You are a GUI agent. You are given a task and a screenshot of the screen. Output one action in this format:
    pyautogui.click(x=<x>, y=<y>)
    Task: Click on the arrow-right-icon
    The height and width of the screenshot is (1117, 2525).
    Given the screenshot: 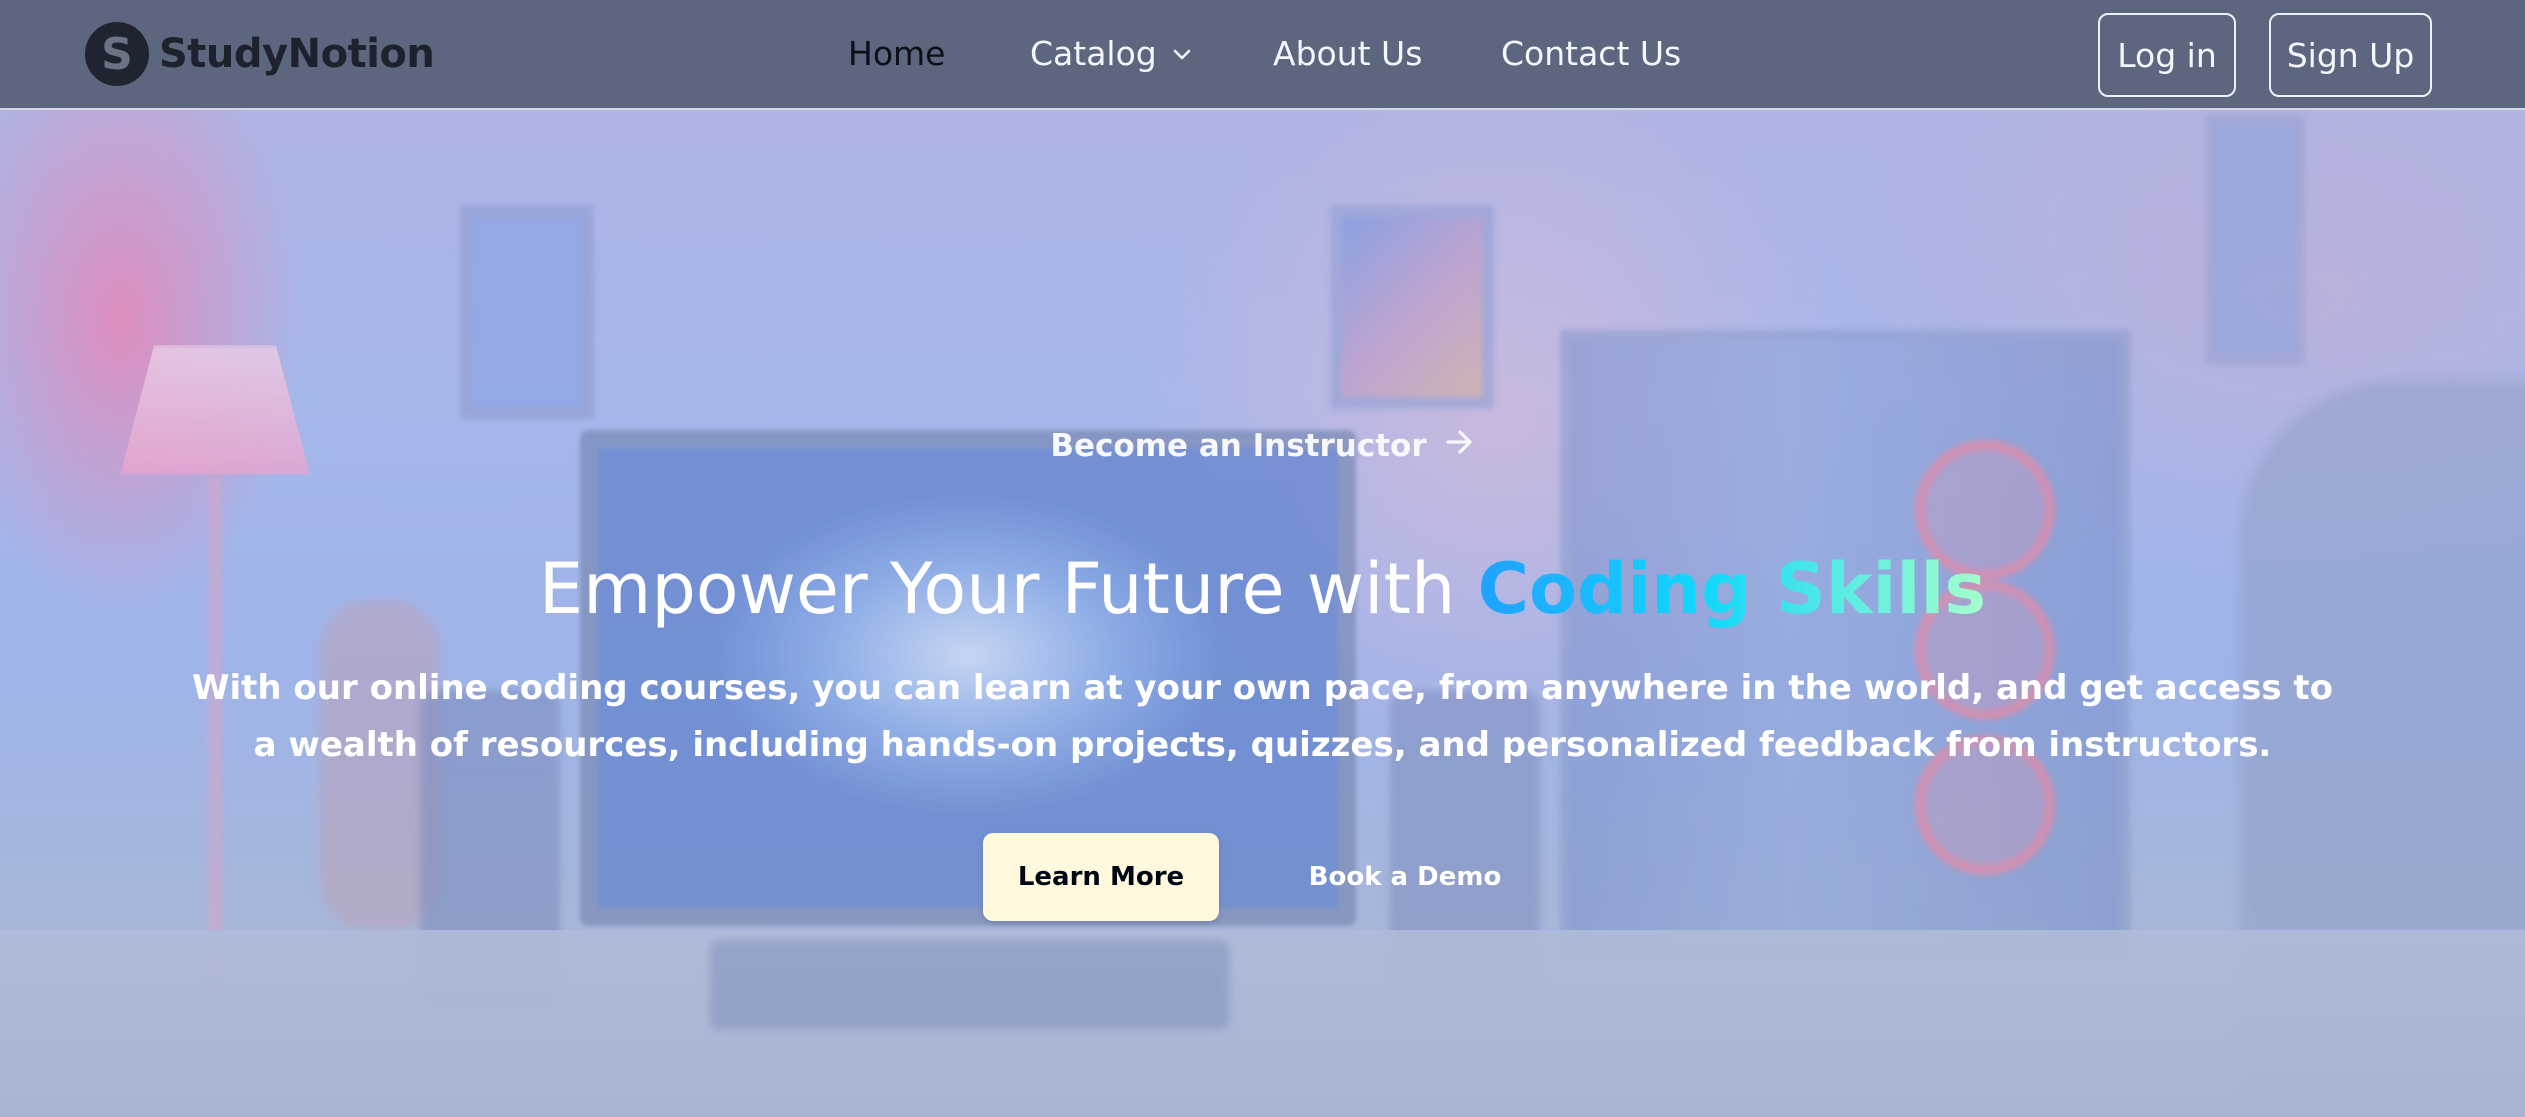 What is the action you would take?
    pyautogui.click(x=1460, y=445)
    